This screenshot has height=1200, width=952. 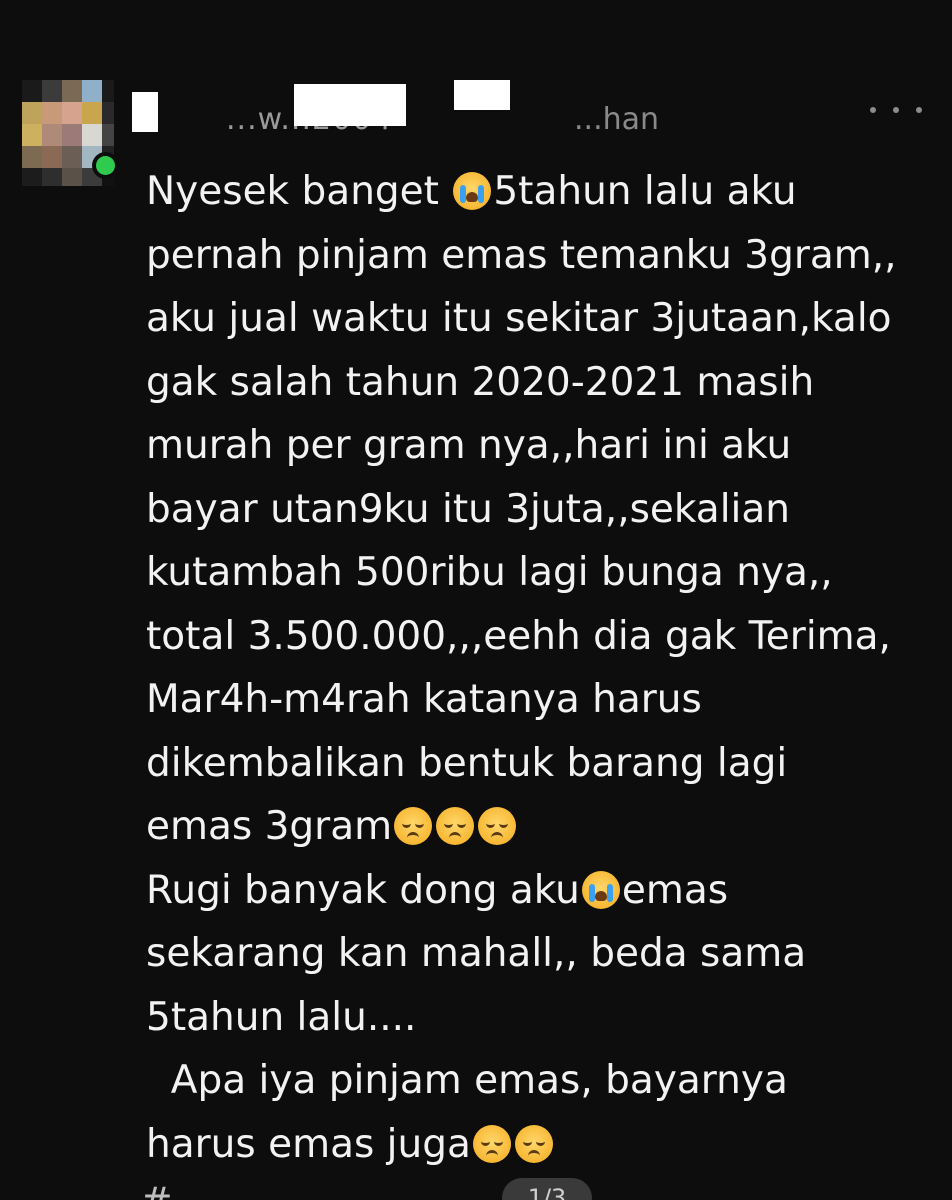 I want to click on more-options-button, so click(x=896, y=110).